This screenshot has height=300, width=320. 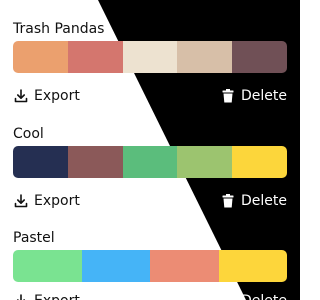 What do you see at coordinates (59, 29) in the screenshot?
I see `palette-title: Trash Pandas` at bounding box center [59, 29].